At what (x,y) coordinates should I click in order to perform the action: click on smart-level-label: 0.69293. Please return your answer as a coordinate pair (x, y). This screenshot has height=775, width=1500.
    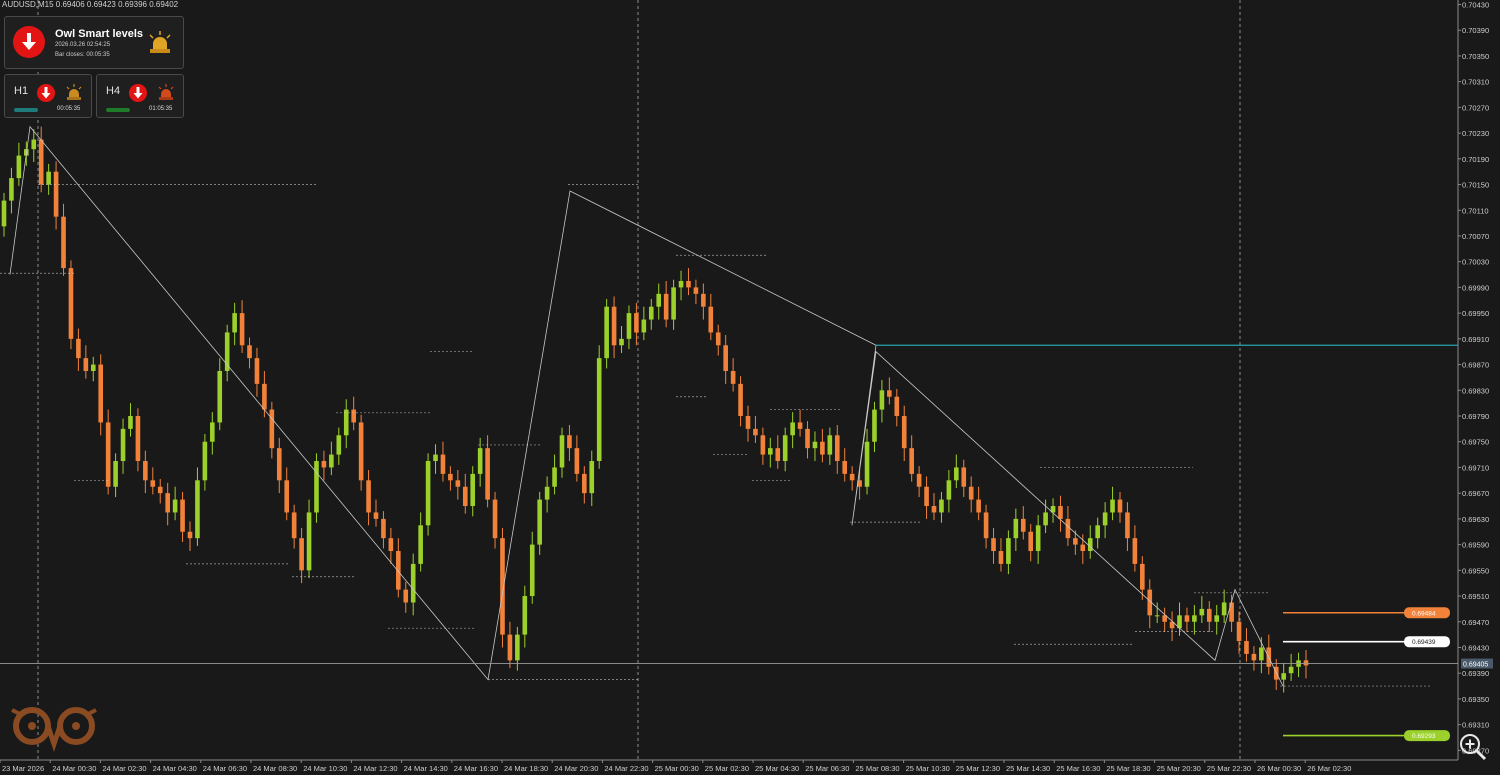
    Looking at the image, I should click on (1424, 736).